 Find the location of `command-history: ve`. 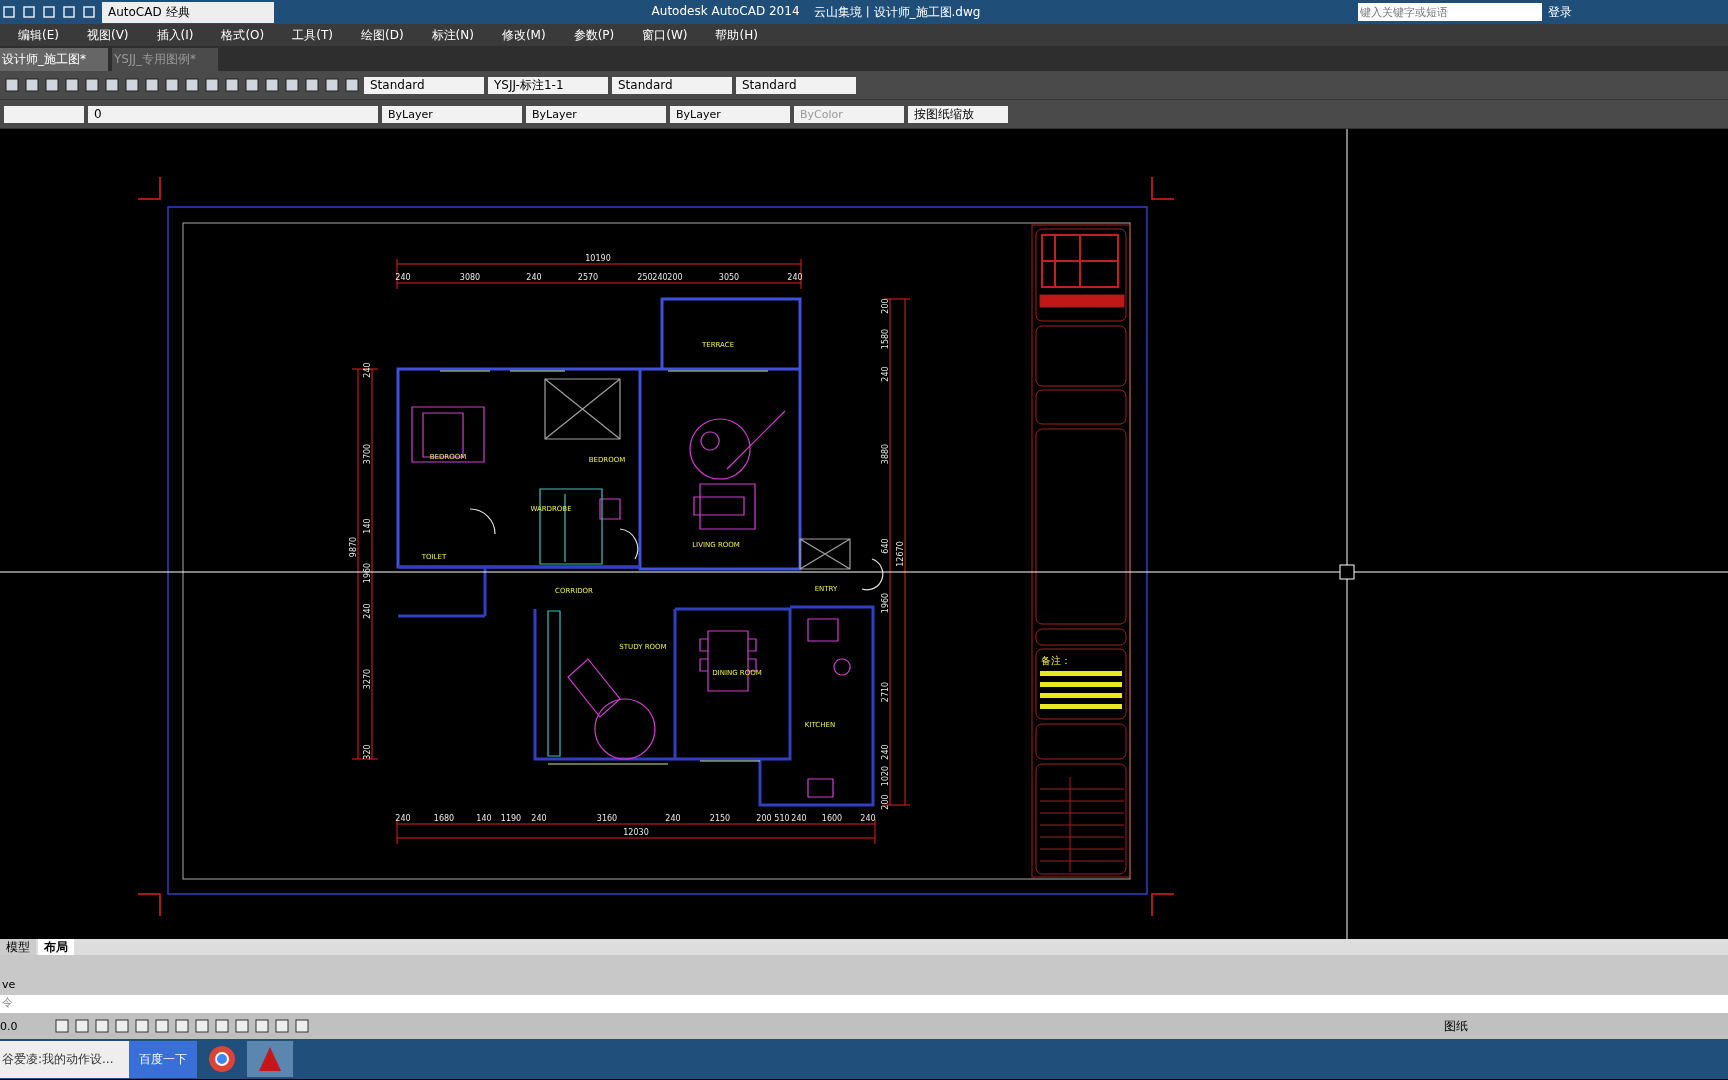

command-history: ve is located at coordinates (9, 985).